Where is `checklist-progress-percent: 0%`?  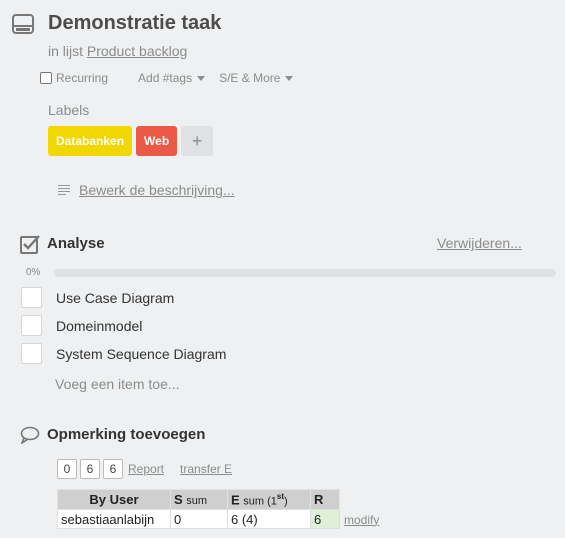 checklist-progress-percent: 0% is located at coordinates (33, 272).